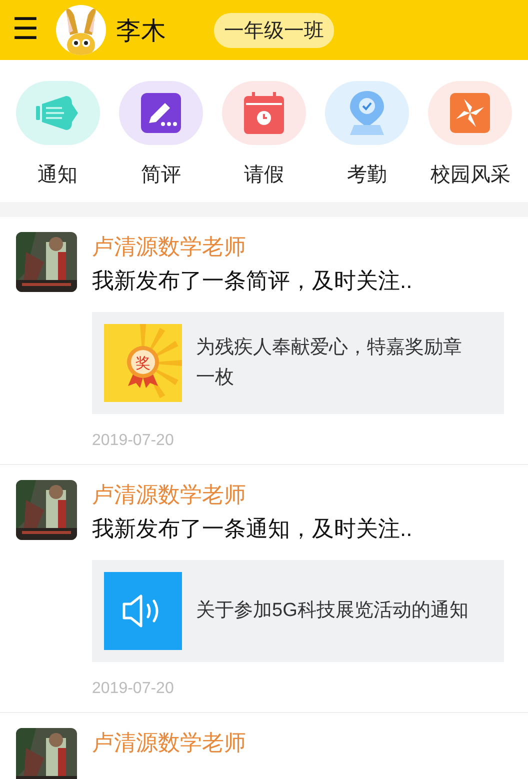  What do you see at coordinates (253, 529) in the screenshot?
I see `post-message: 我新发布了一条通知，及时关注..` at bounding box center [253, 529].